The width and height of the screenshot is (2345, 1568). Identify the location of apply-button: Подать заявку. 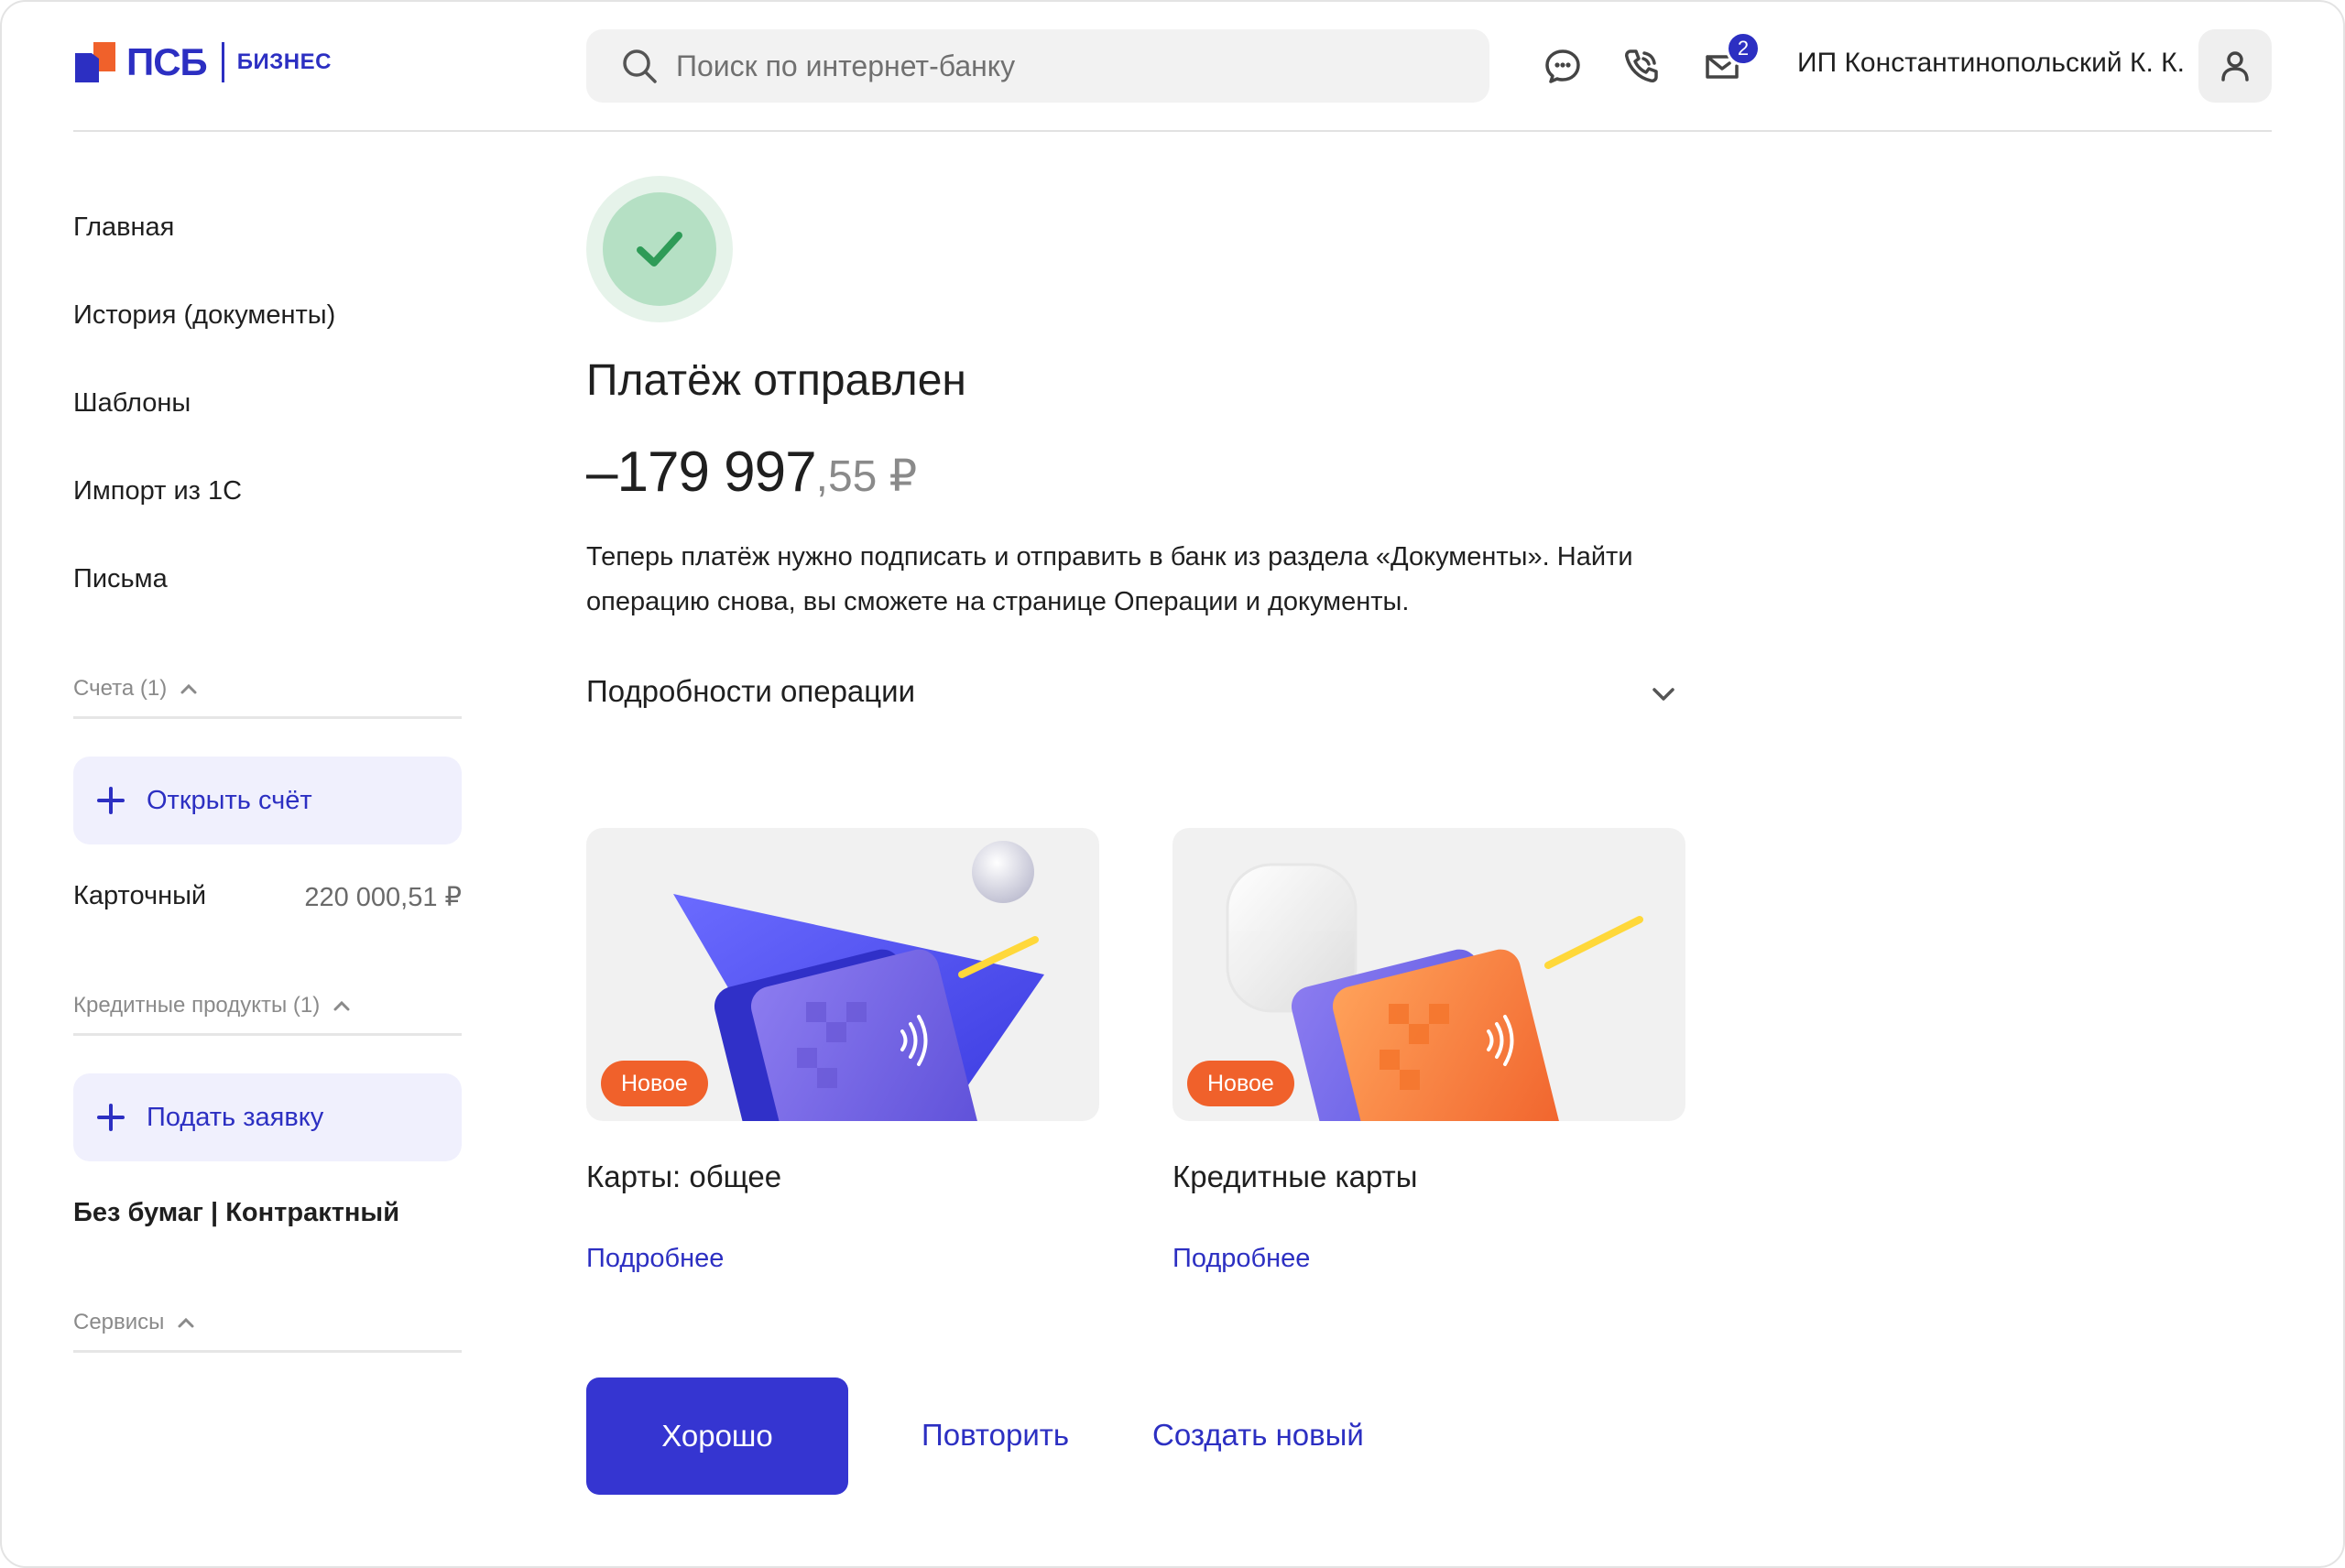
(267, 1117).